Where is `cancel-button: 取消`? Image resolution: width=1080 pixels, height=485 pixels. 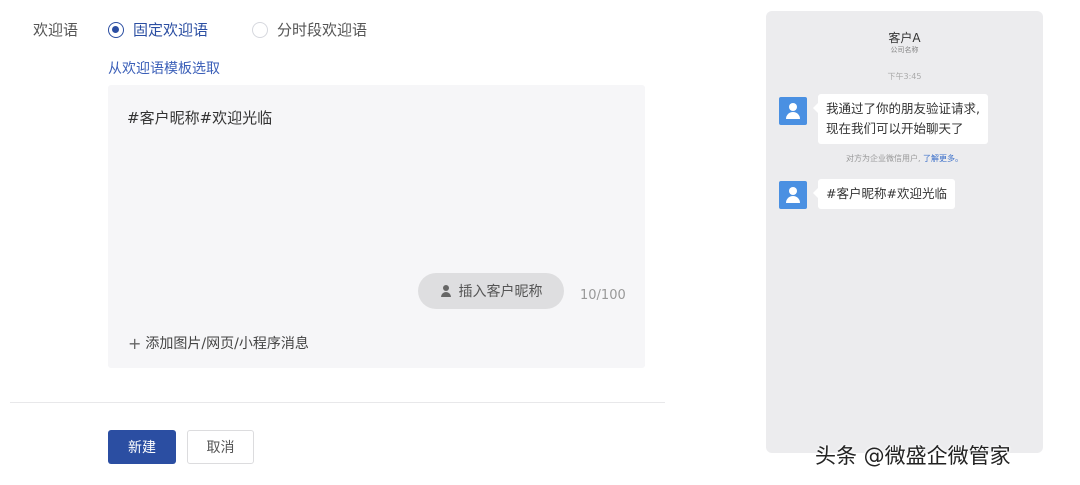 cancel-button: 取消 is located at coordinates (220, 447).